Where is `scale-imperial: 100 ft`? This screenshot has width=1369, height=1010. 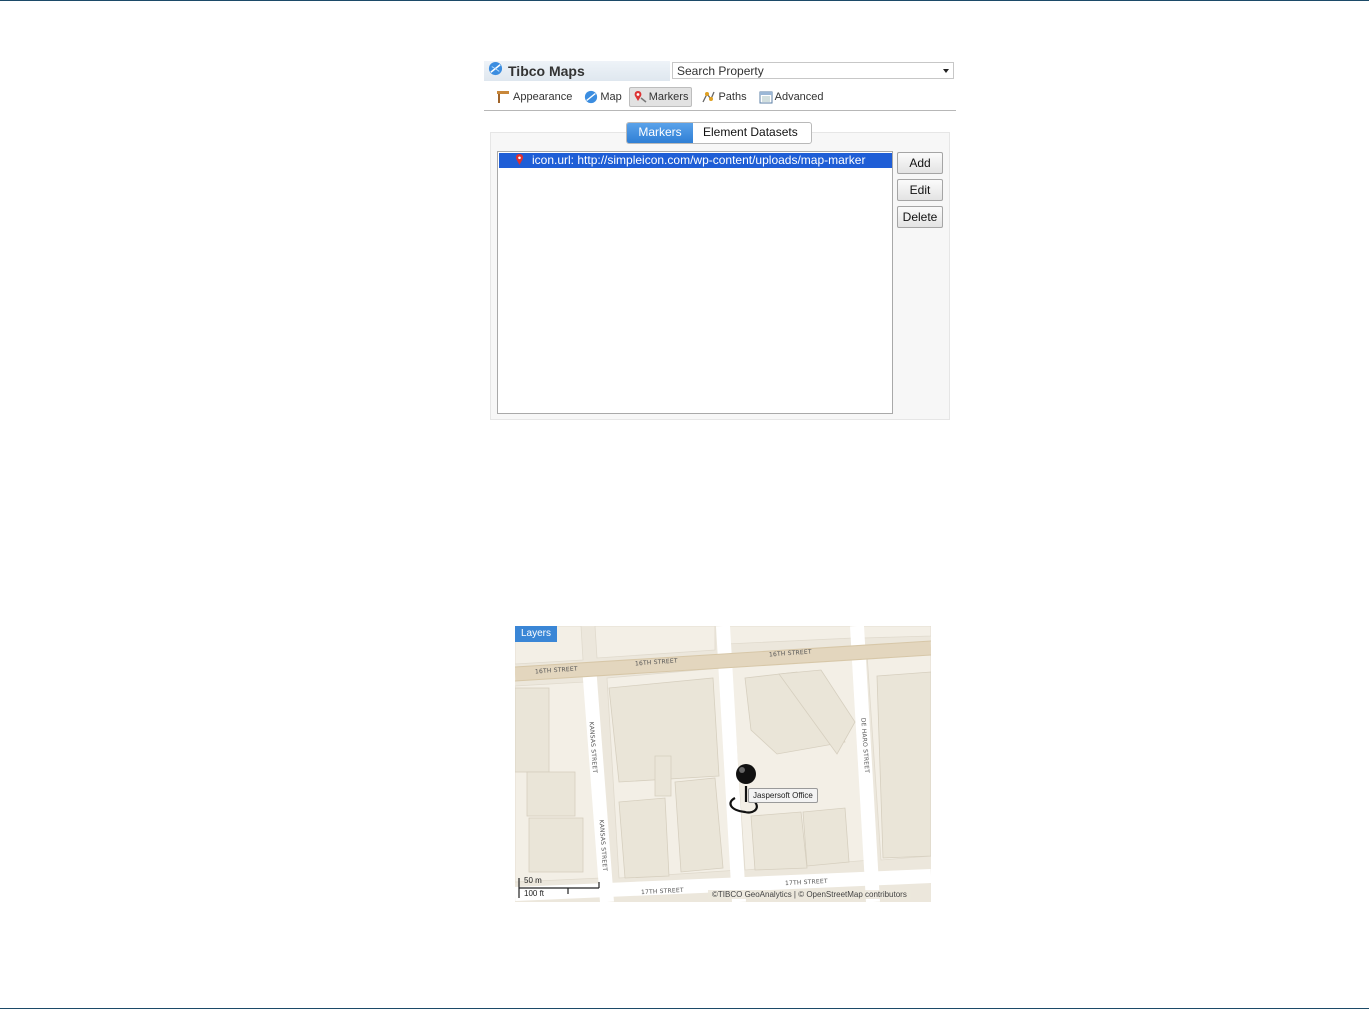 scale-imperial: 100 ft is located at coordinates (534, 893).